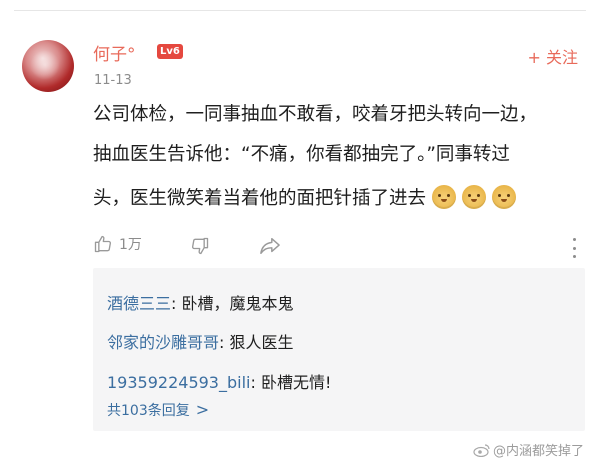 The width and height of the screenshot is (600, 465). What do you see at coordinates (270, 246) in the screenshot?
I see `share-icon` at bounding box center [270, 246].